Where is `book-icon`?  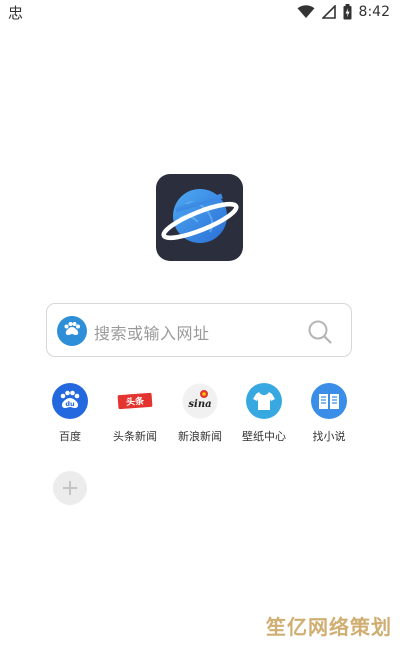 book-icon is located at coordinates (329, 401).